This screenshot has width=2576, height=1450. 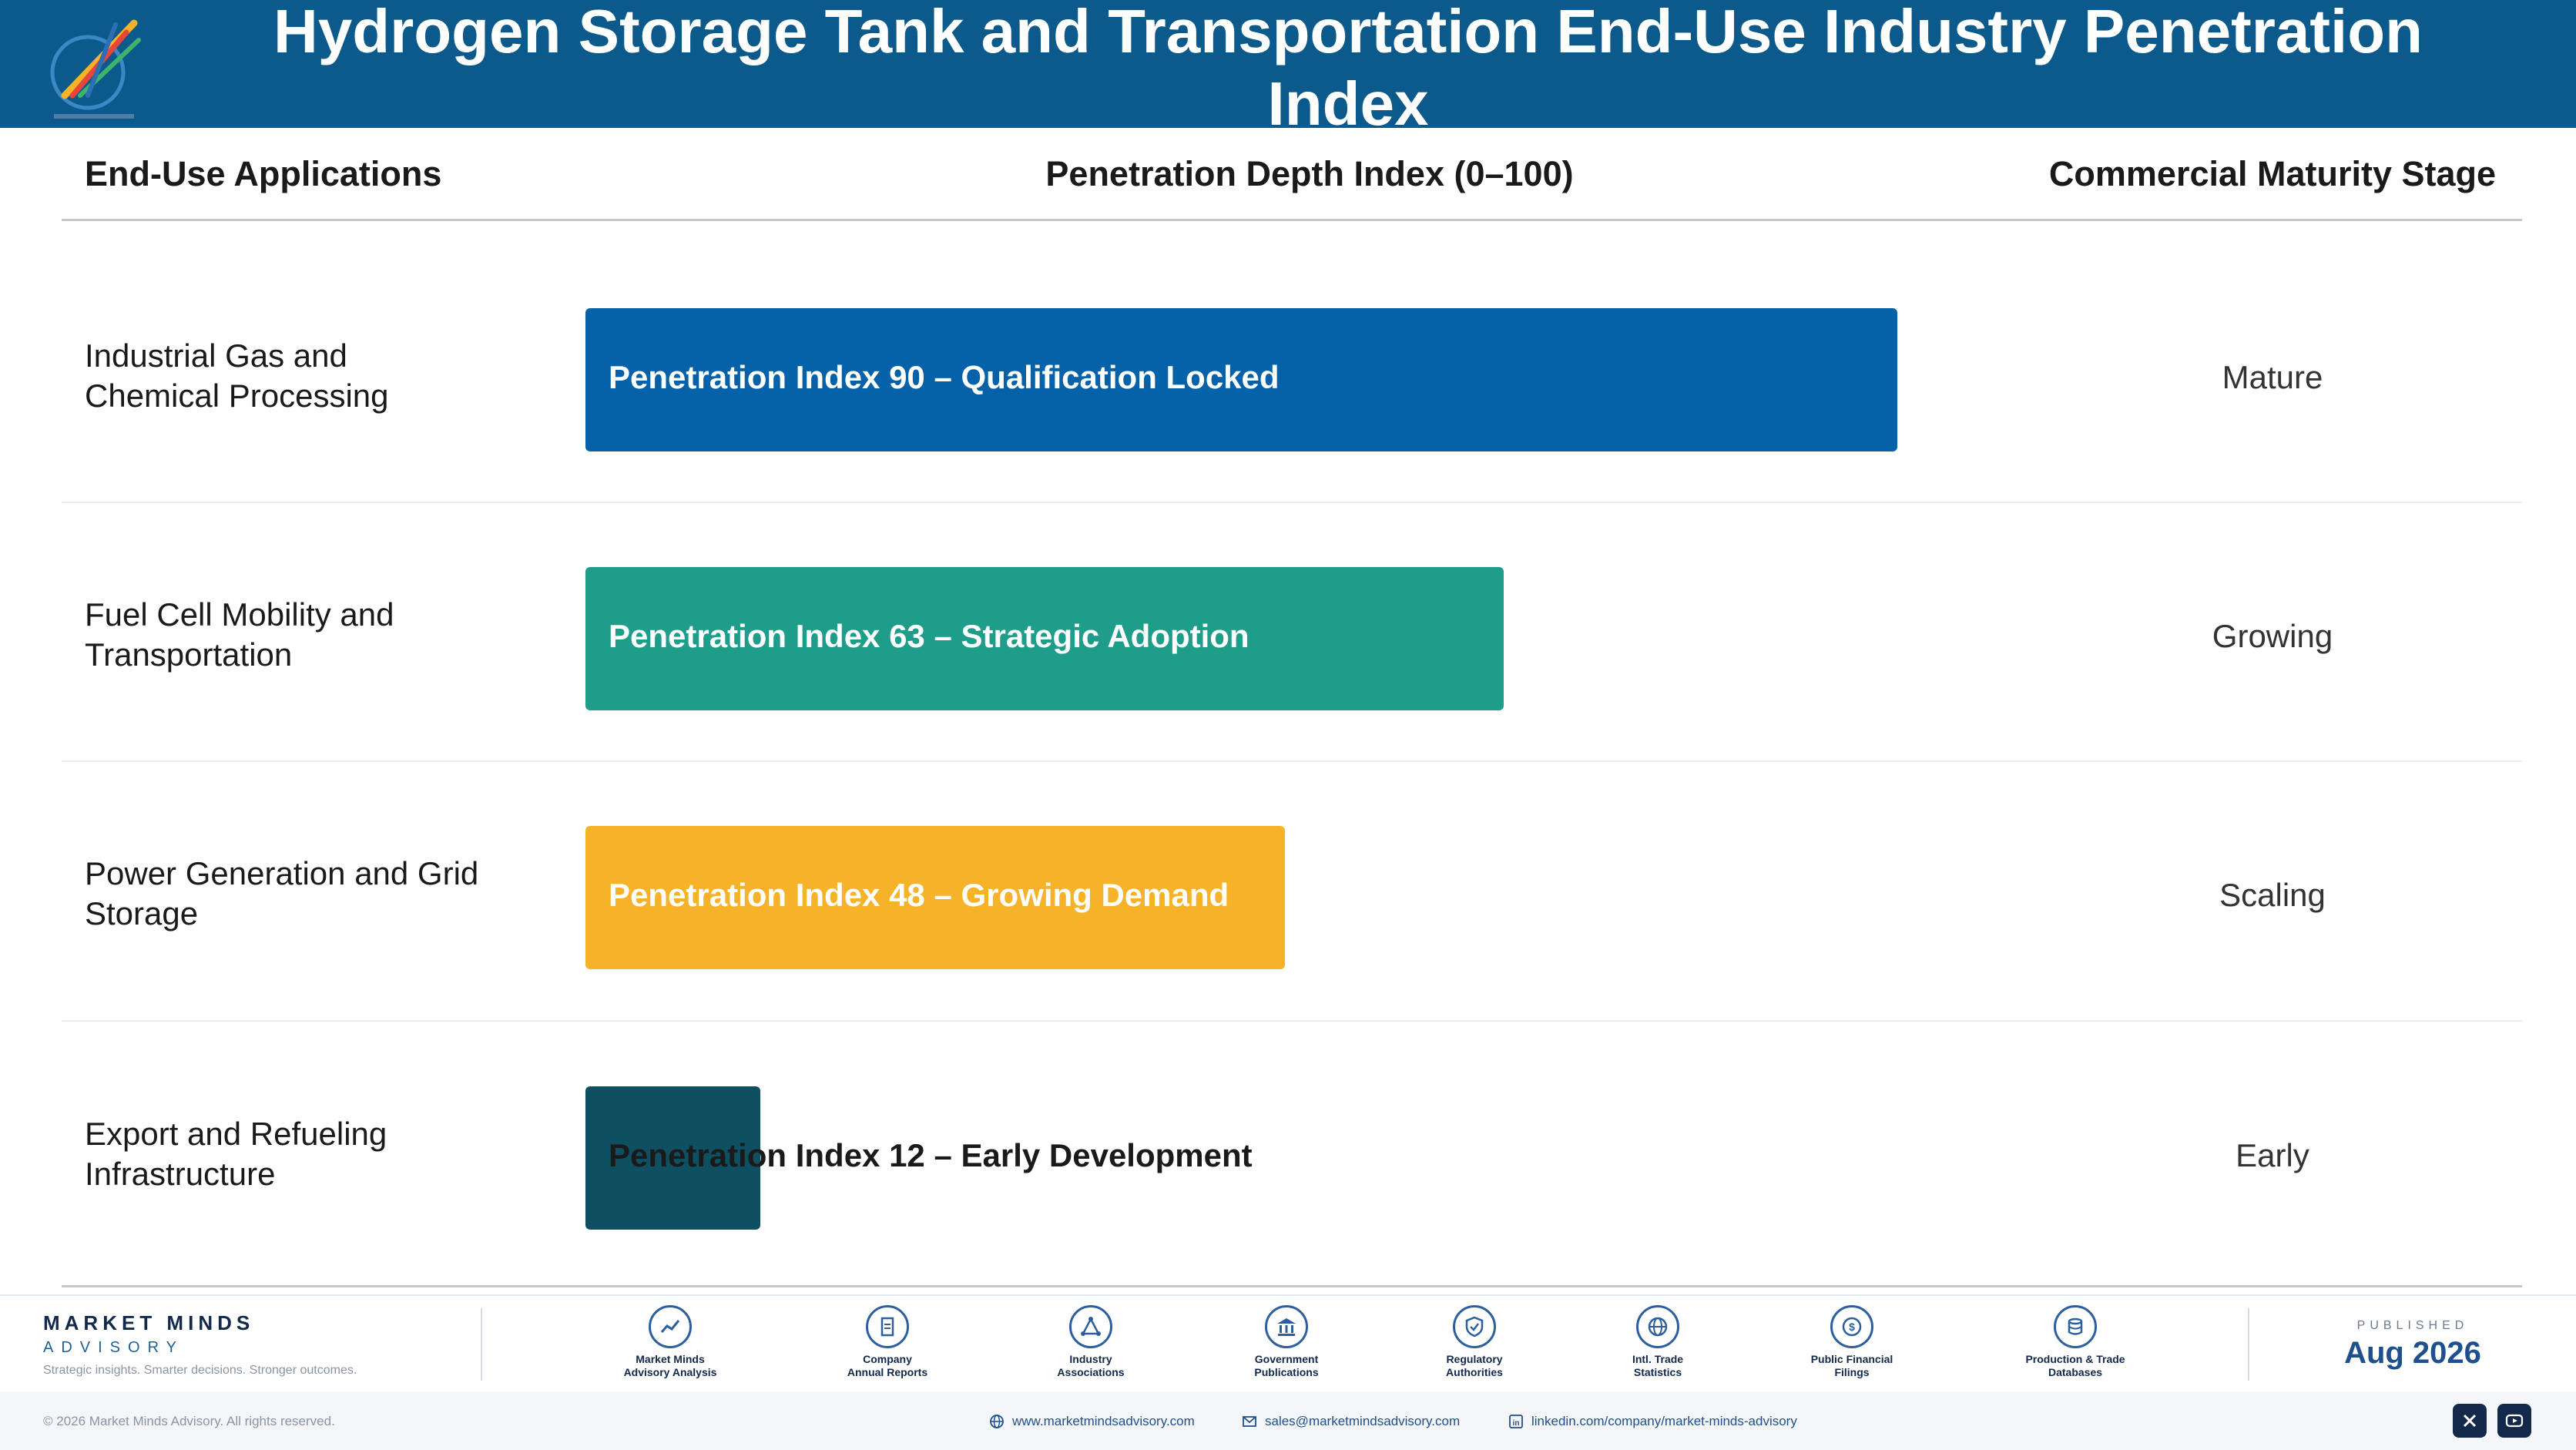 What do you see at coordinates (931, 1155) in the screenshot?
I see `bar-label: Penetration Index 12 – Early Development` at bounding box center [931, 1155].